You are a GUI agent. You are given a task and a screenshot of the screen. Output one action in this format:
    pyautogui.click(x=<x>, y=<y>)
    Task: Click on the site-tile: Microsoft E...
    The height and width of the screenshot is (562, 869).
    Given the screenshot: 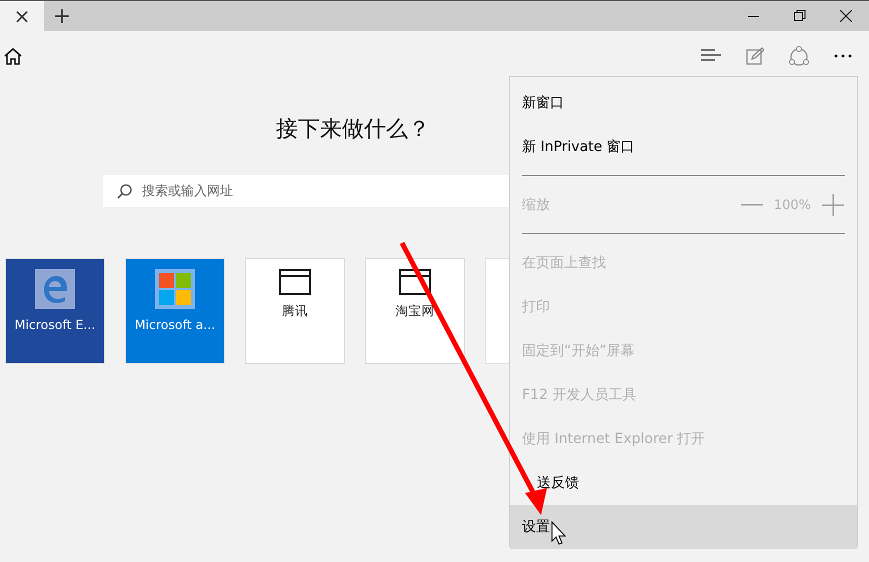 What is the action you would take?
    pyautogui.click(x=55, y=311)
    